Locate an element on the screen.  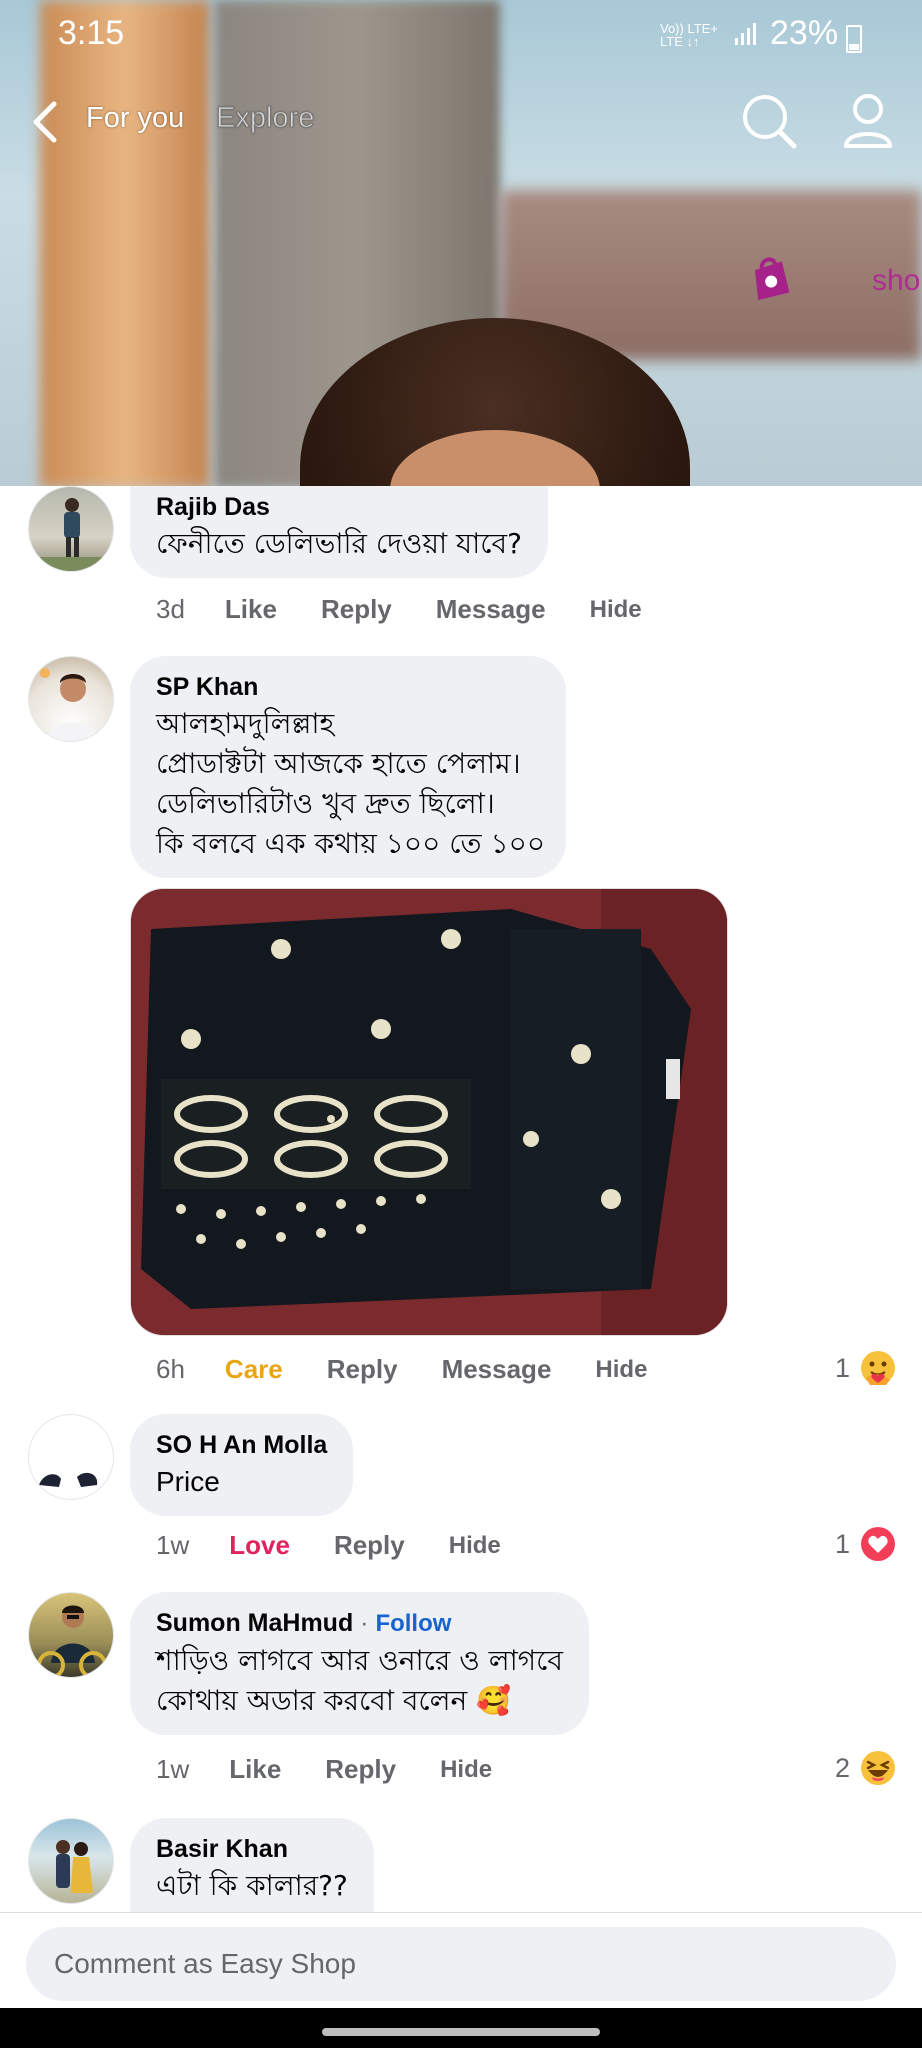
video-overlay-text: sho is located at coordinates (896, 280).